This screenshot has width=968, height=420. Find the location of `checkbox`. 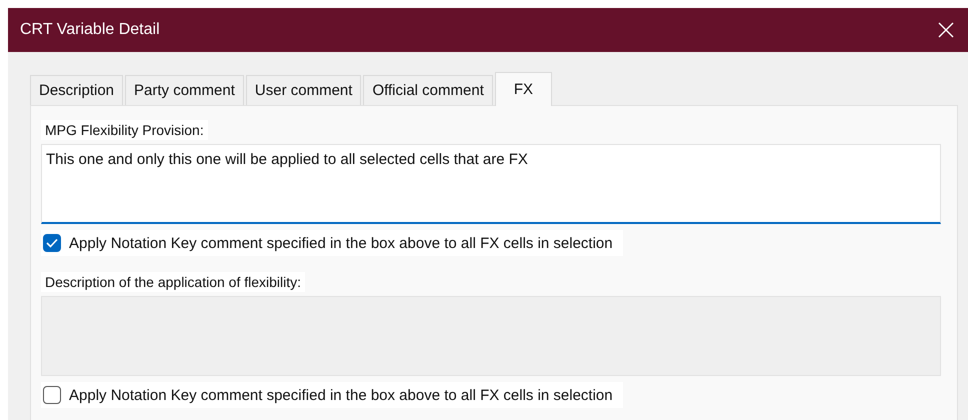

checkbox is located at coordinates (52, 243).